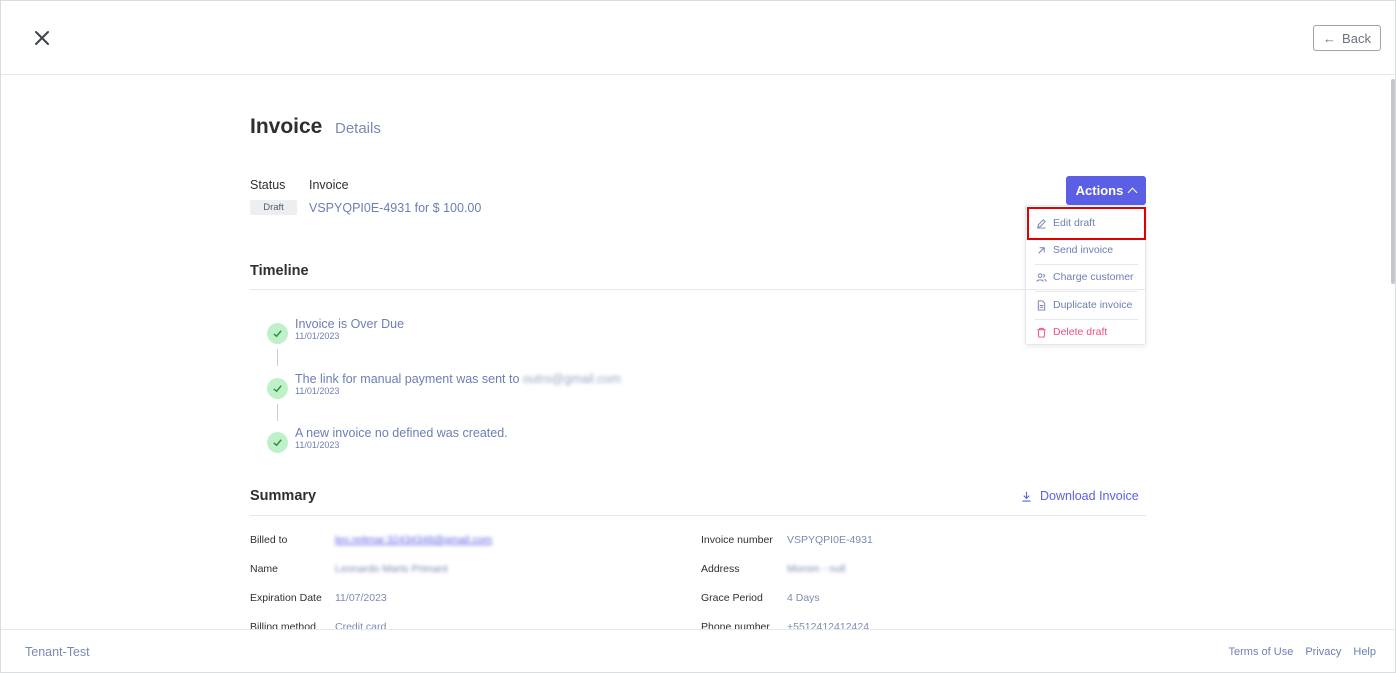 The height and width of the screenshot is (673, 1396). I want to click on download-invoice-link: Download Invoice, so click(1080, 496).